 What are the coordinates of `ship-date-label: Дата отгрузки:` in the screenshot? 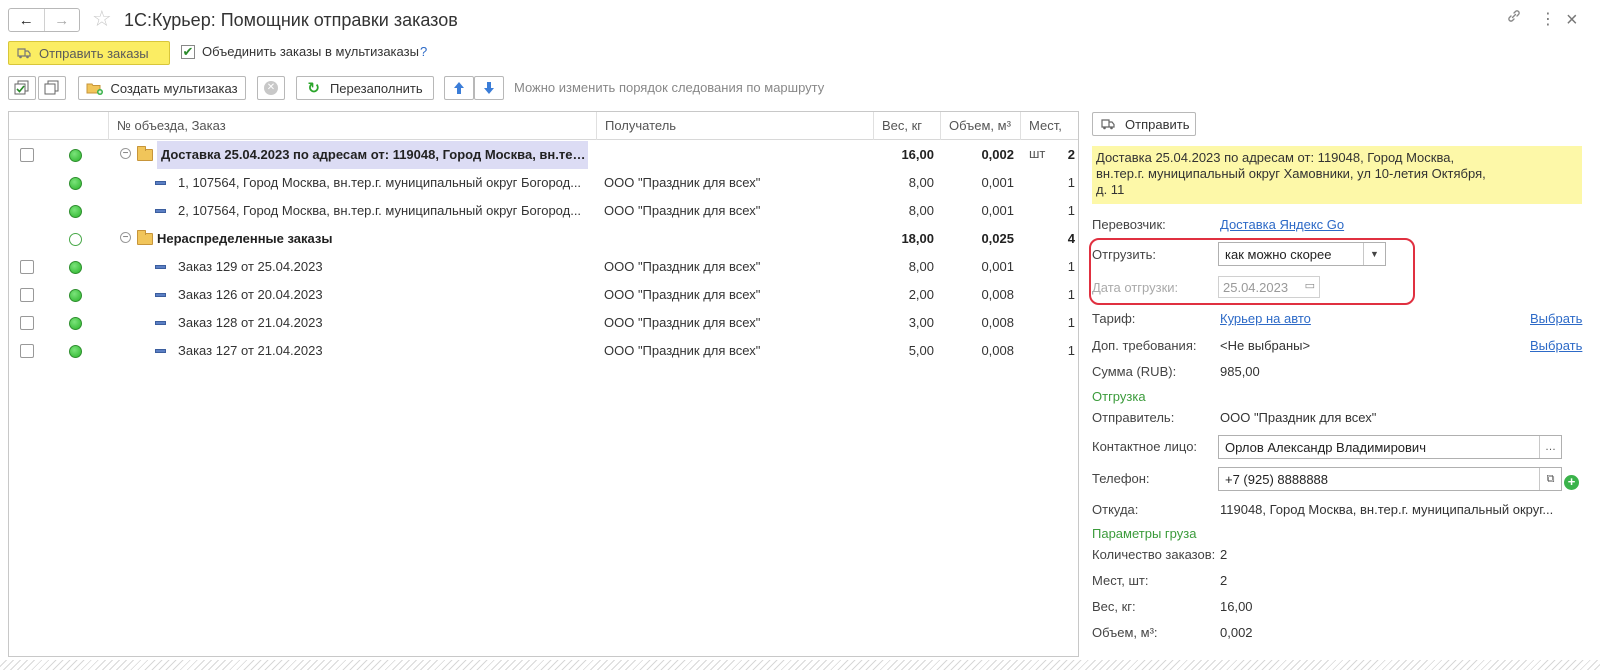 It's located at (1135, 287).